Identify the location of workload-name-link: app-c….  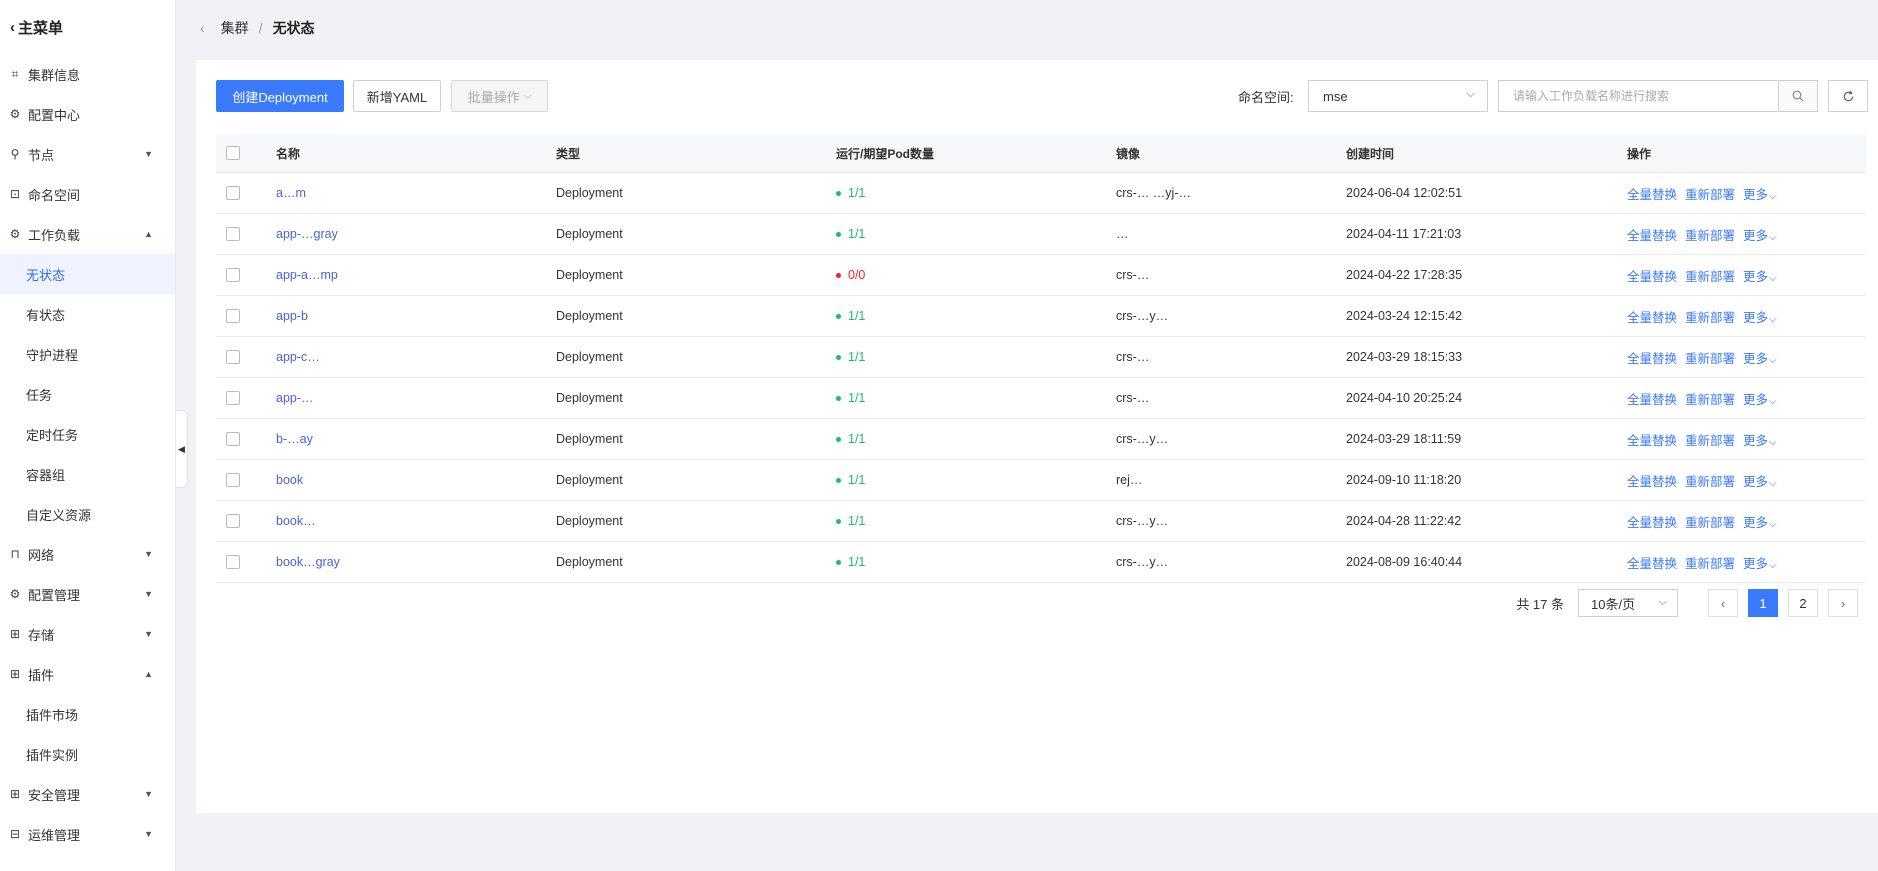
(298, 357).